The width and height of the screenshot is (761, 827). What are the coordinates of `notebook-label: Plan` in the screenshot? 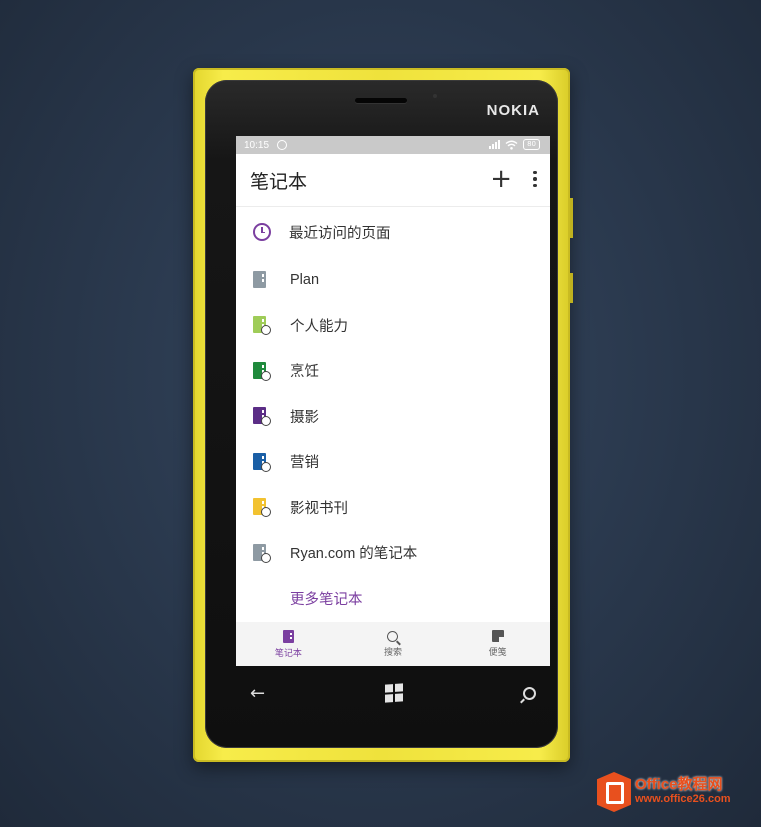 It's located at (305, 279).